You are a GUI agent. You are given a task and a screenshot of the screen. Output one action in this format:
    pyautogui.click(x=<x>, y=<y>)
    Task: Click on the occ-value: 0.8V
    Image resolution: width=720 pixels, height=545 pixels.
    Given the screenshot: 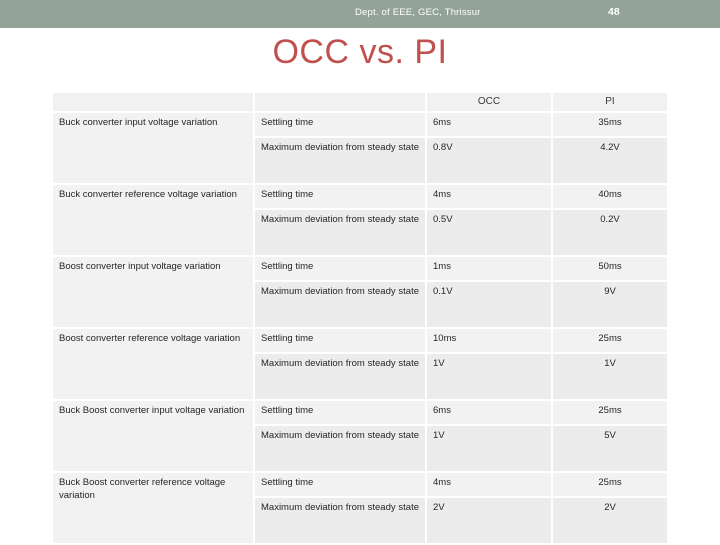 What is the action you would take?
    pyautogui.click(x=489, y=160)
    